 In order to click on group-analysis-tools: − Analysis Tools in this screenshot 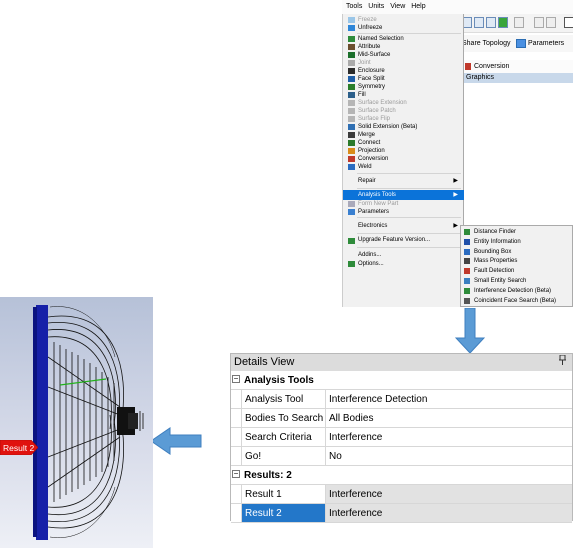, I will do `click(401, 380)`.